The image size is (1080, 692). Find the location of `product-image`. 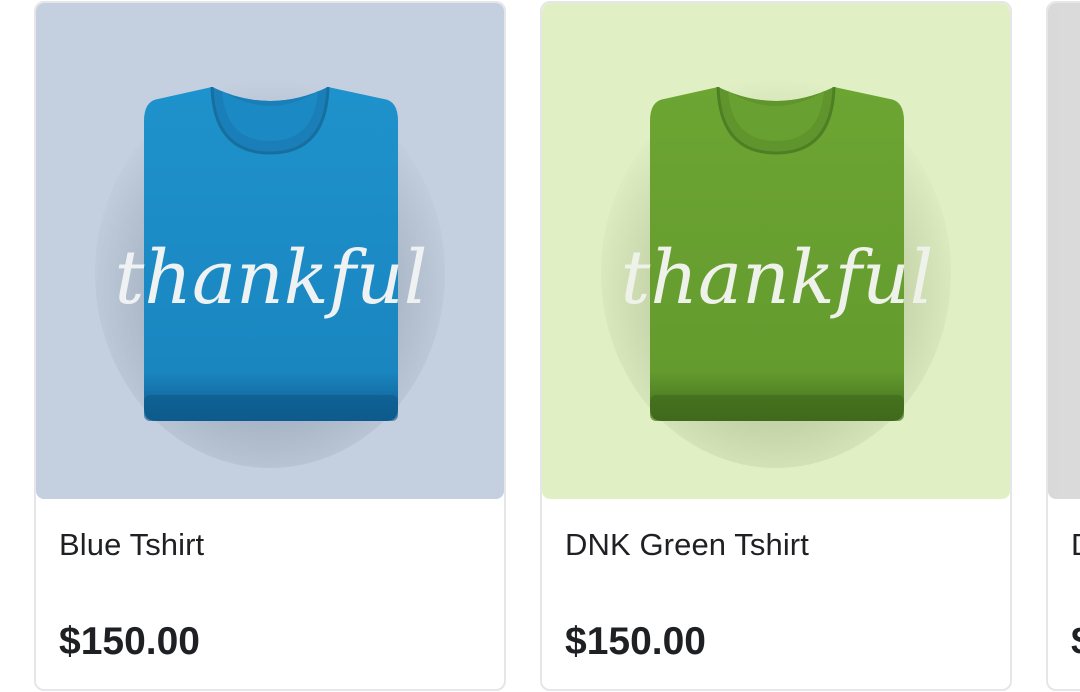

product-image is located at coordinates (1064, 251).